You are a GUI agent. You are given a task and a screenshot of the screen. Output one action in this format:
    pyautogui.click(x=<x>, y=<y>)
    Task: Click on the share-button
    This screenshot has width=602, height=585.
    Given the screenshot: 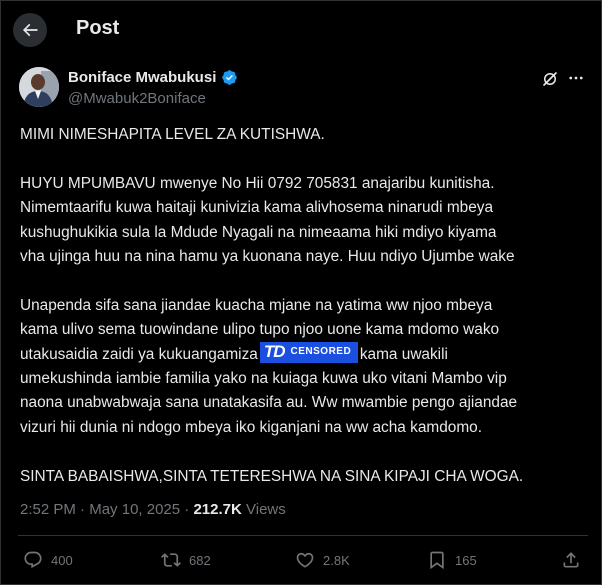 What is the action you would take?
    pyautogui.click(x=575, y=560)
    